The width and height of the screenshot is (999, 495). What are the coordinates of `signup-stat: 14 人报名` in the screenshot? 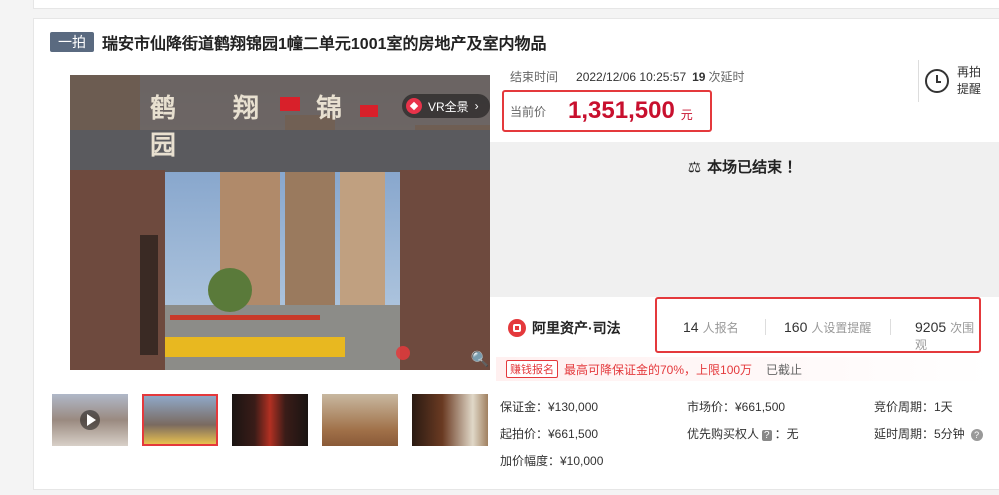 It's located at (711, 327).